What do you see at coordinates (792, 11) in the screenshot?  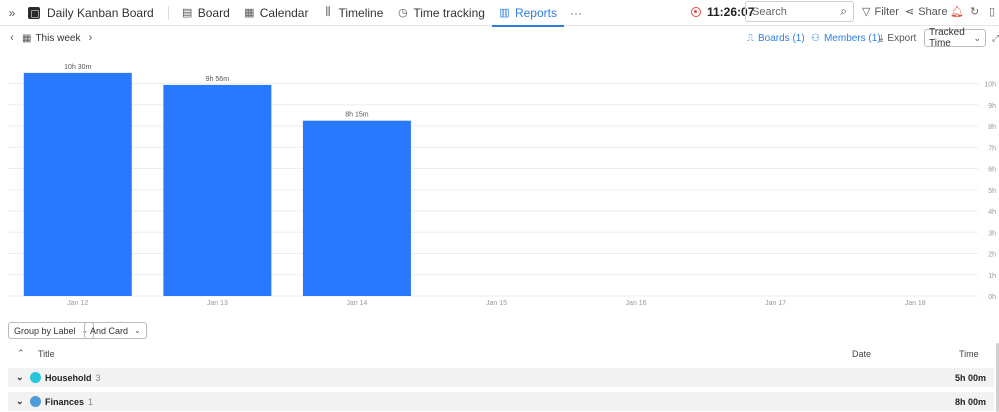 I see `search-input` at bounding box center [792, 11].